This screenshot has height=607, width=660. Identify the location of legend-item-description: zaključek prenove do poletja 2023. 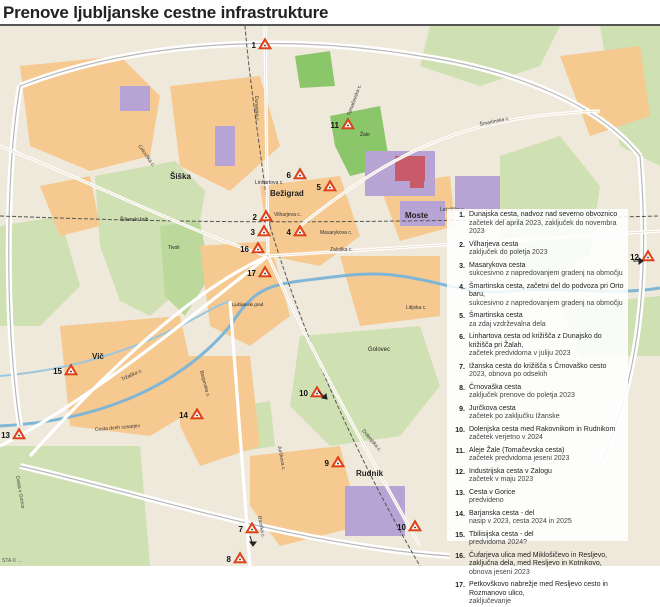
(522, 395).